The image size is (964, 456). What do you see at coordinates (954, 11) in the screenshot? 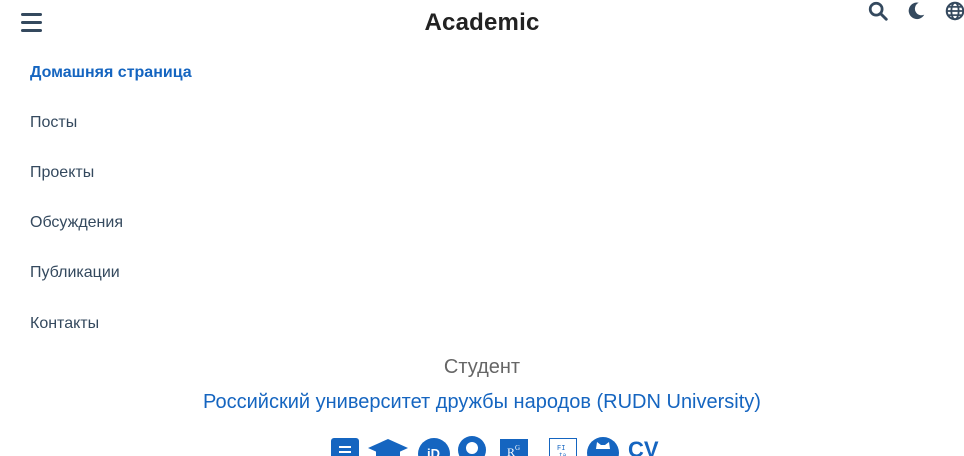
I see `globe-icon` at bounding box center [954, 11].